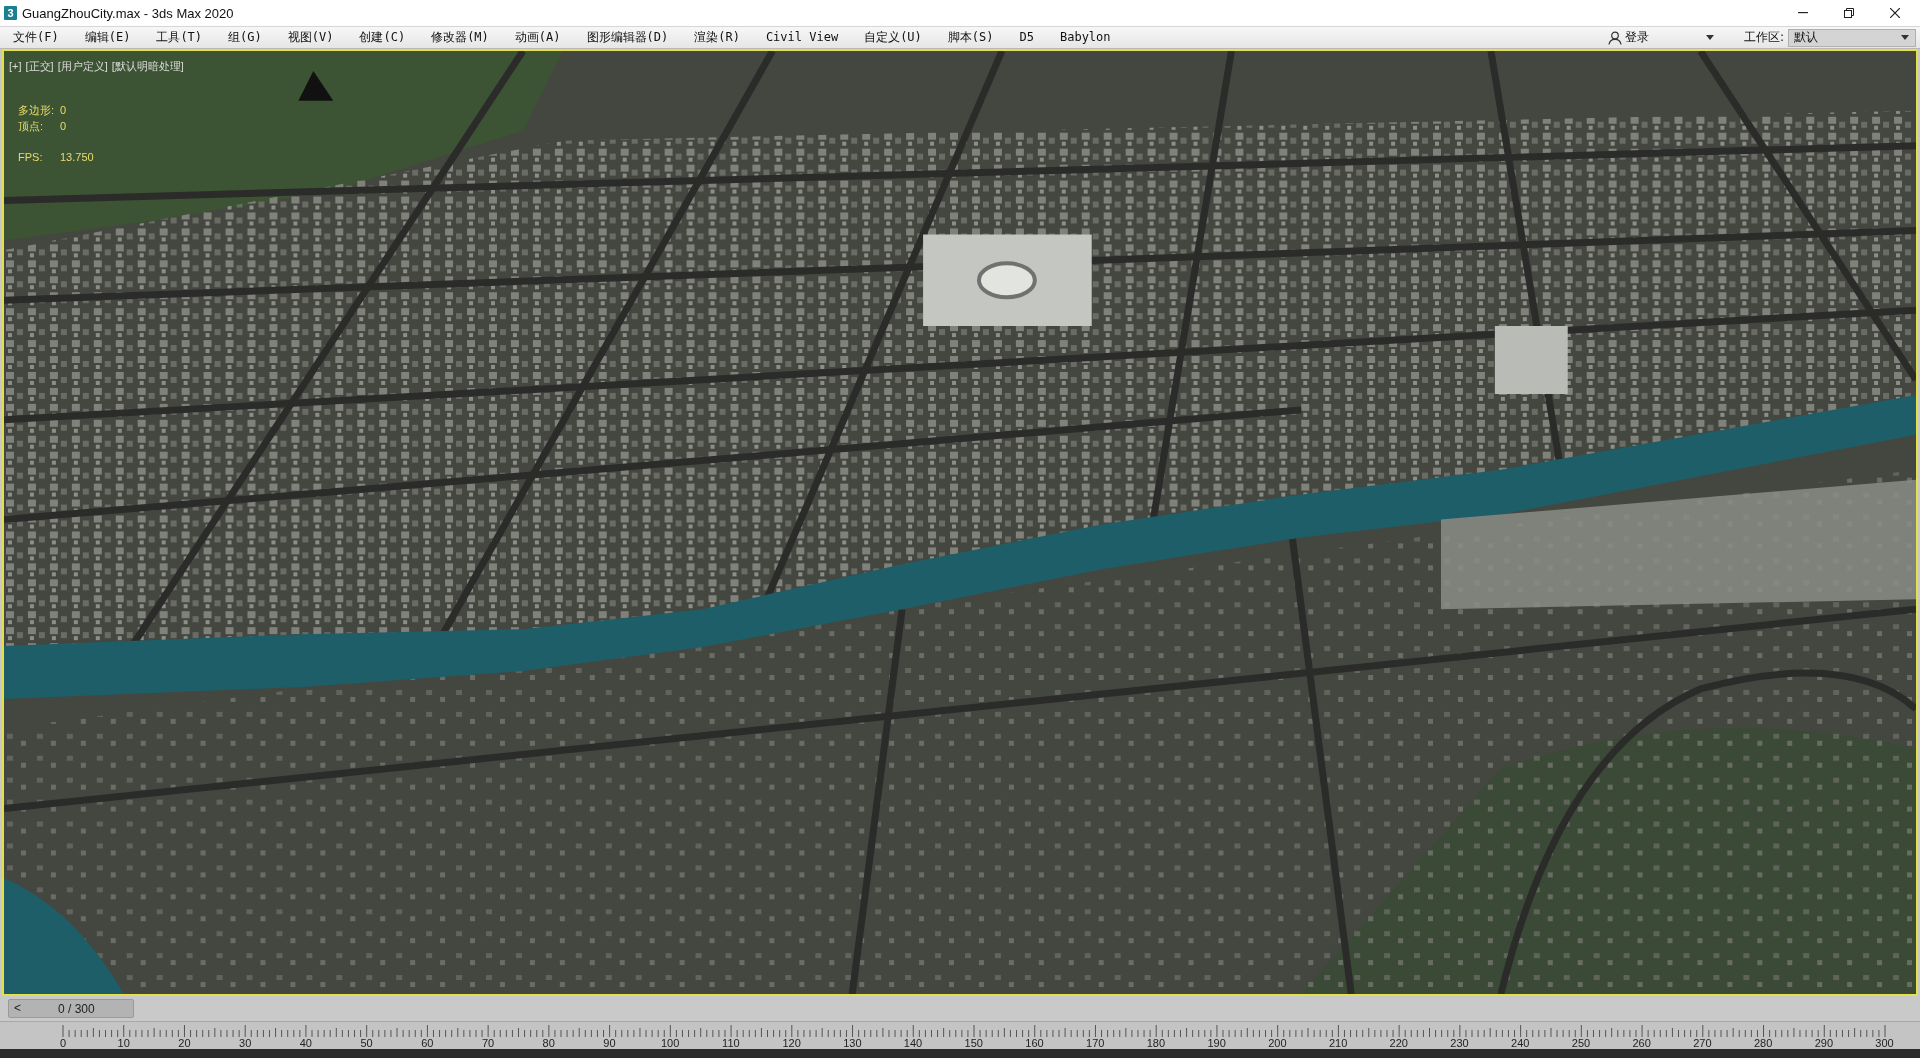  I want to click on menu-item: 图形编辑器(D), so click(627, 37).